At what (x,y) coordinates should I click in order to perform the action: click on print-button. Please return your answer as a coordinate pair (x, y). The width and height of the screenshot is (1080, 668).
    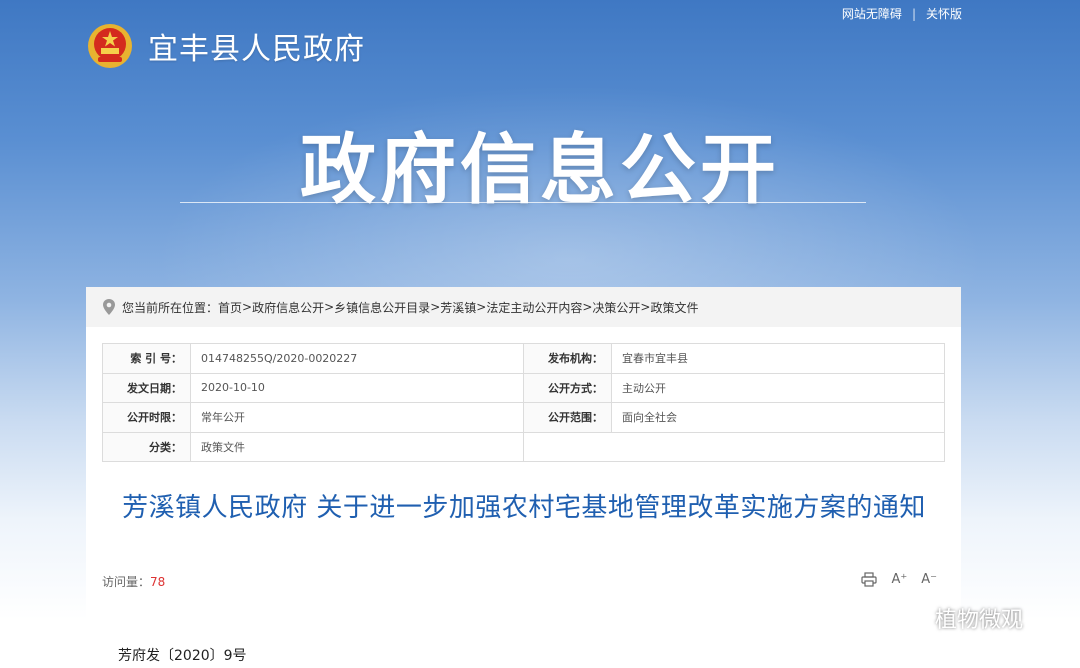
    Looking at the image, I should click on (869, 579).